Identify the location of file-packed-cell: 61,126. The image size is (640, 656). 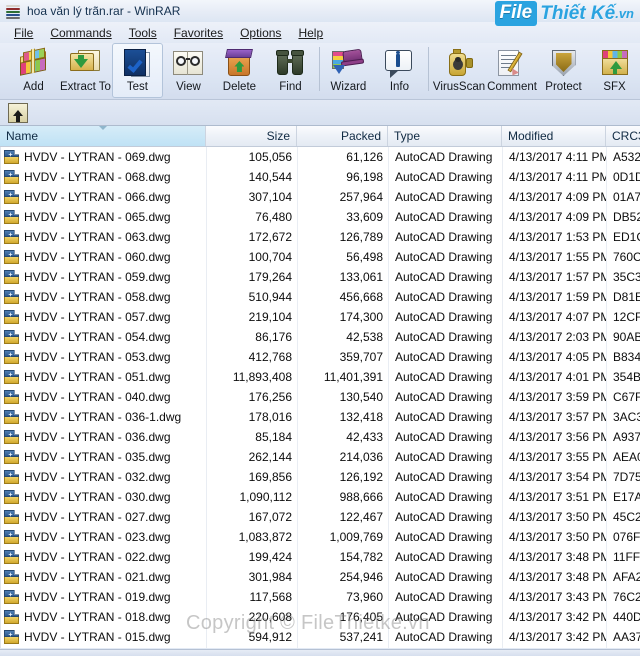
(364, 157).